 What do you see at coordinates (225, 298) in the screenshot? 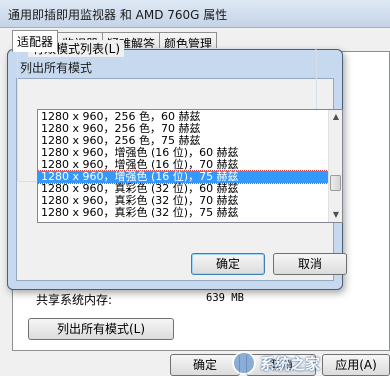
I see `shared-memory-value: 639 MB` at bounding box center [225, 298].